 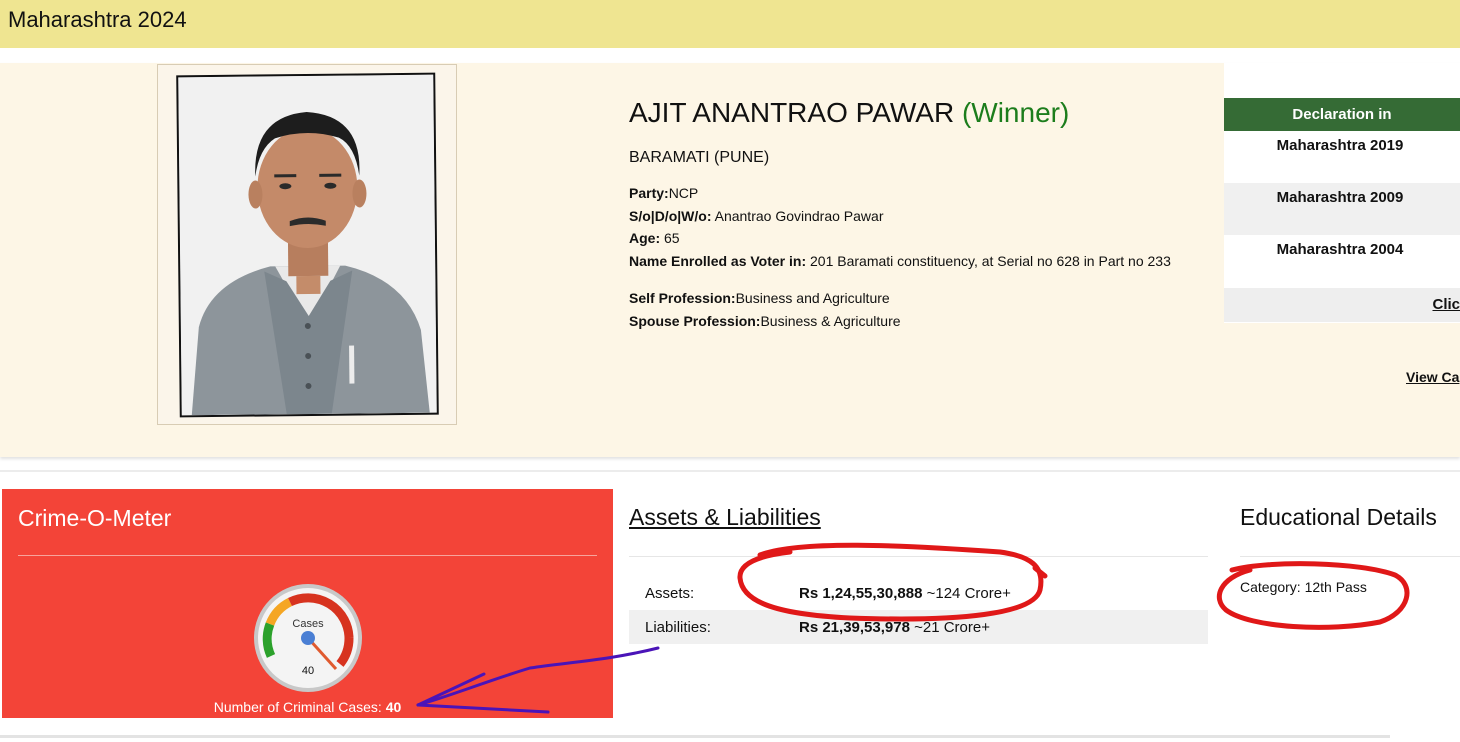 I want to click on spouse-profession-label: Spouse Profession:, so click(x=695, y=320).